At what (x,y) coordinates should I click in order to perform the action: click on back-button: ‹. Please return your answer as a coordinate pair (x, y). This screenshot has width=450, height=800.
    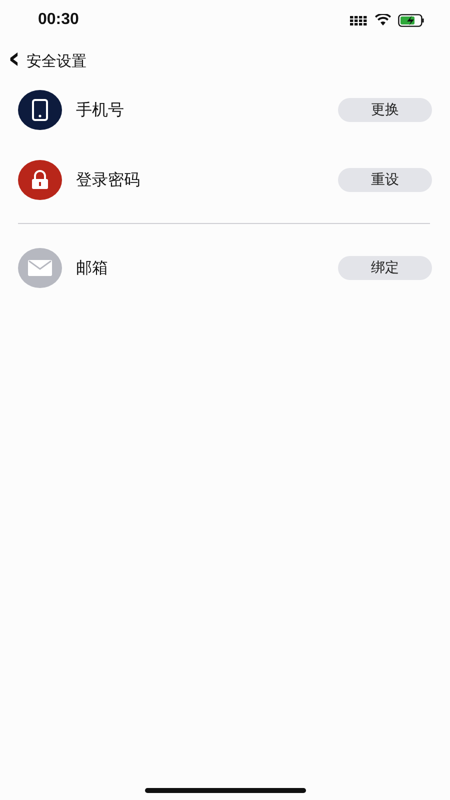
    Looking at the image, I should click on (14, 59).